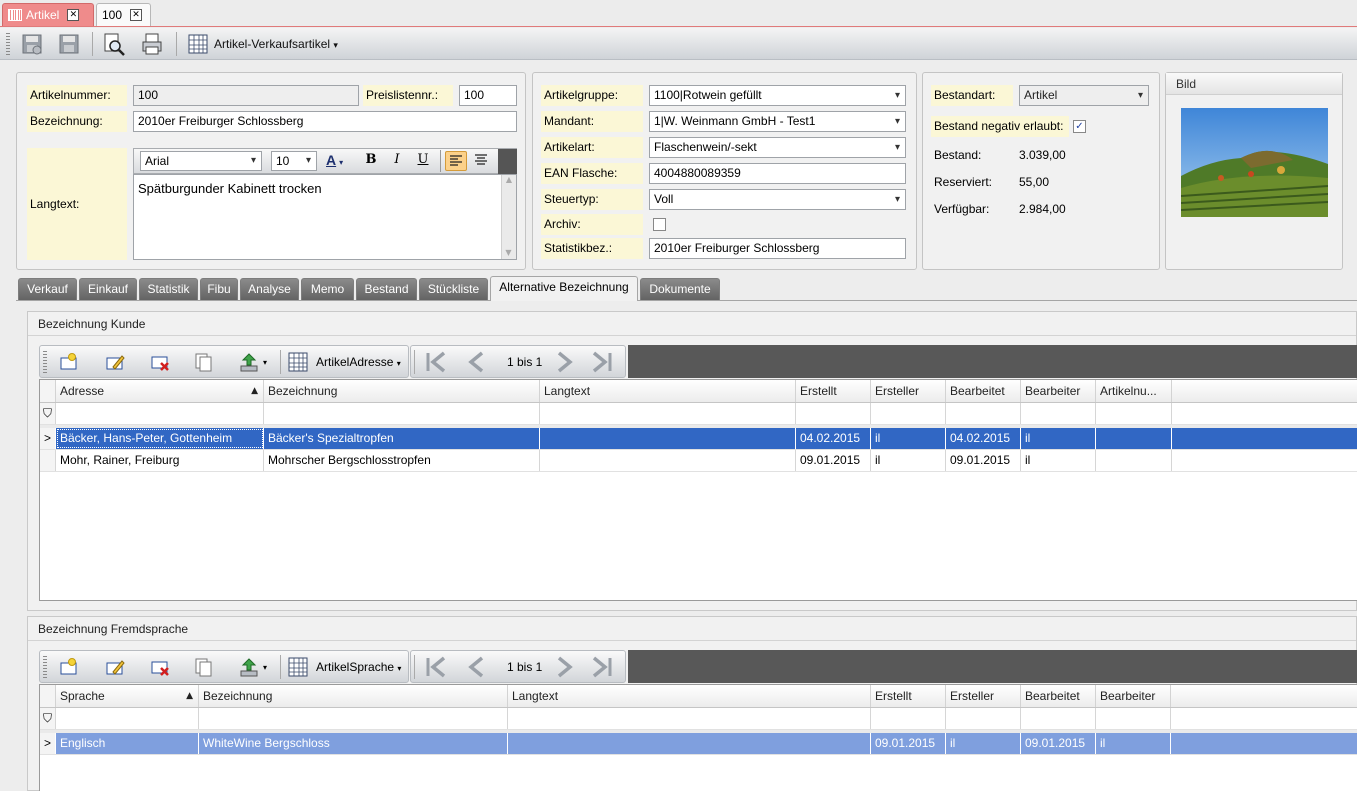 The height and width of the screenshot is (791, 1357). I want to click on tab-fibu: Fibu, so click(219, 289).